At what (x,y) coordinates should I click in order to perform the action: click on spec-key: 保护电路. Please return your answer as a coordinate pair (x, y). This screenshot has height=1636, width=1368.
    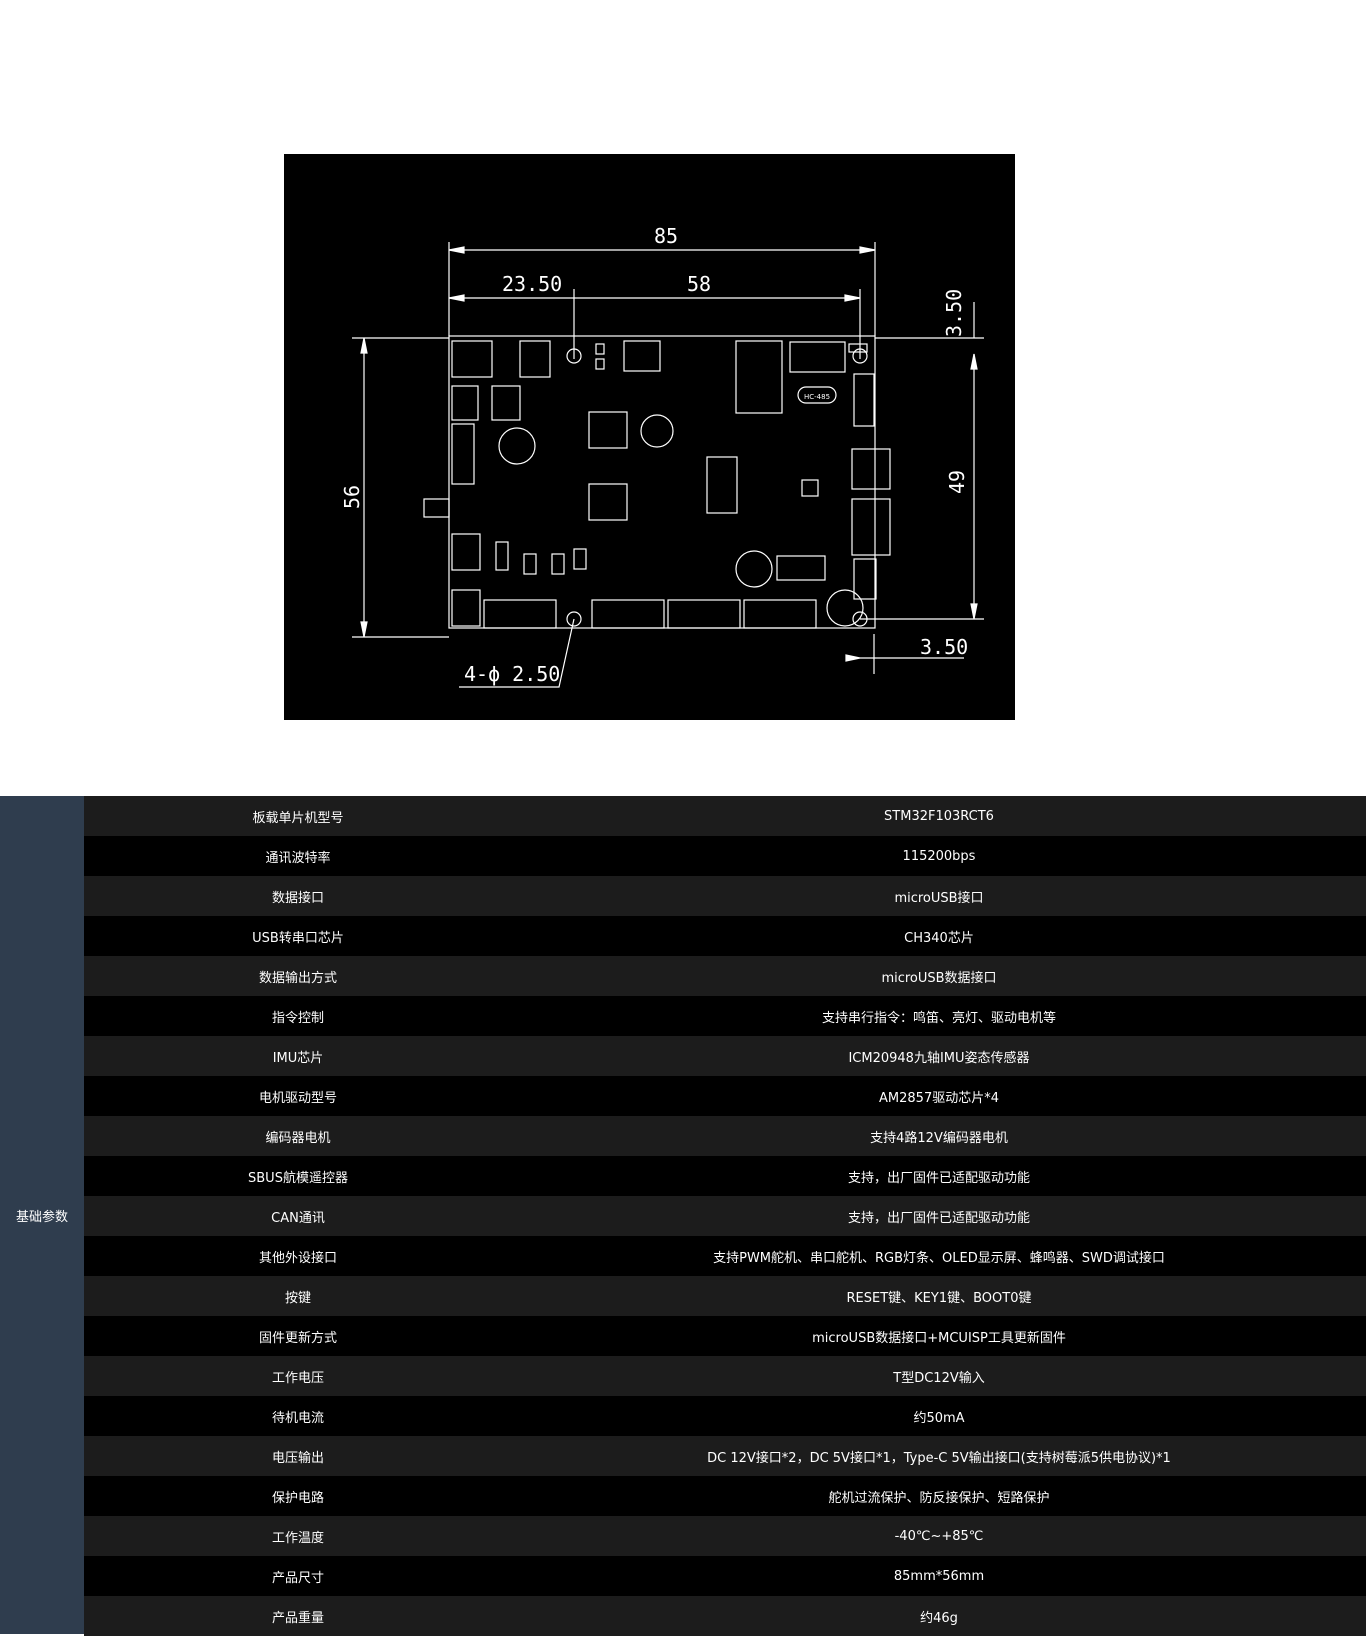
    Looking at the image, I should click on (297, 1498).